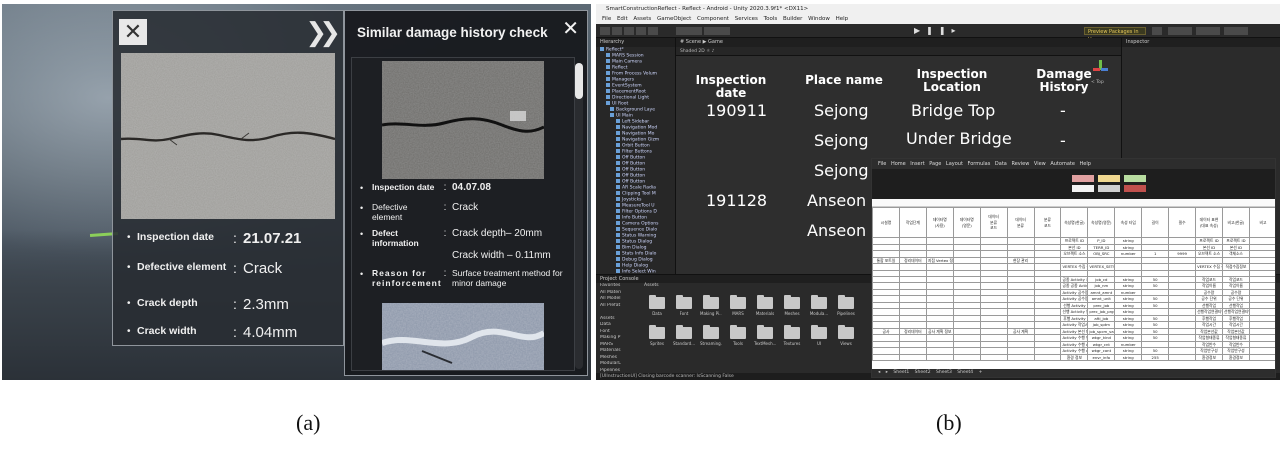 The height and width of the screenshot is (452, 1285). Describe the element at coordinates (939, 222) in the screenshot. I see `spreadsheet-header-cell: 데이터명 (사용)` at that location.